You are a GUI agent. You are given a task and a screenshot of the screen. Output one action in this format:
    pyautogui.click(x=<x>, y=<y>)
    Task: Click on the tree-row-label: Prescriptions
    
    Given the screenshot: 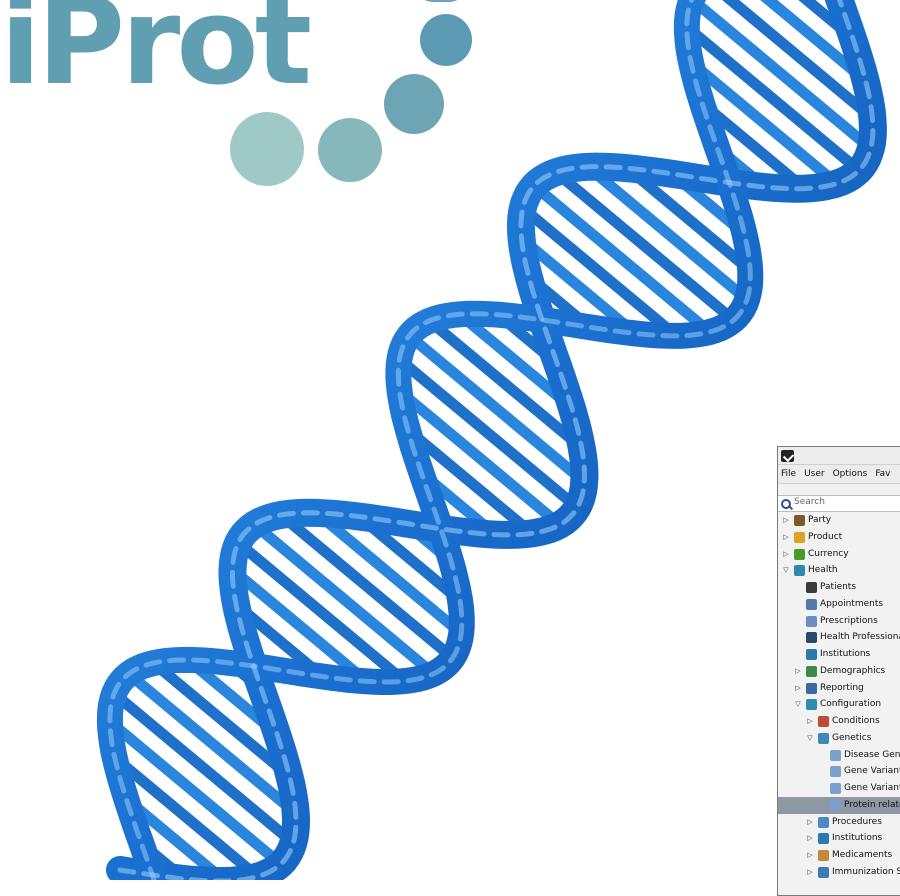 What is the action you would take?
    pyautogui.click(x=849, y=620)
    